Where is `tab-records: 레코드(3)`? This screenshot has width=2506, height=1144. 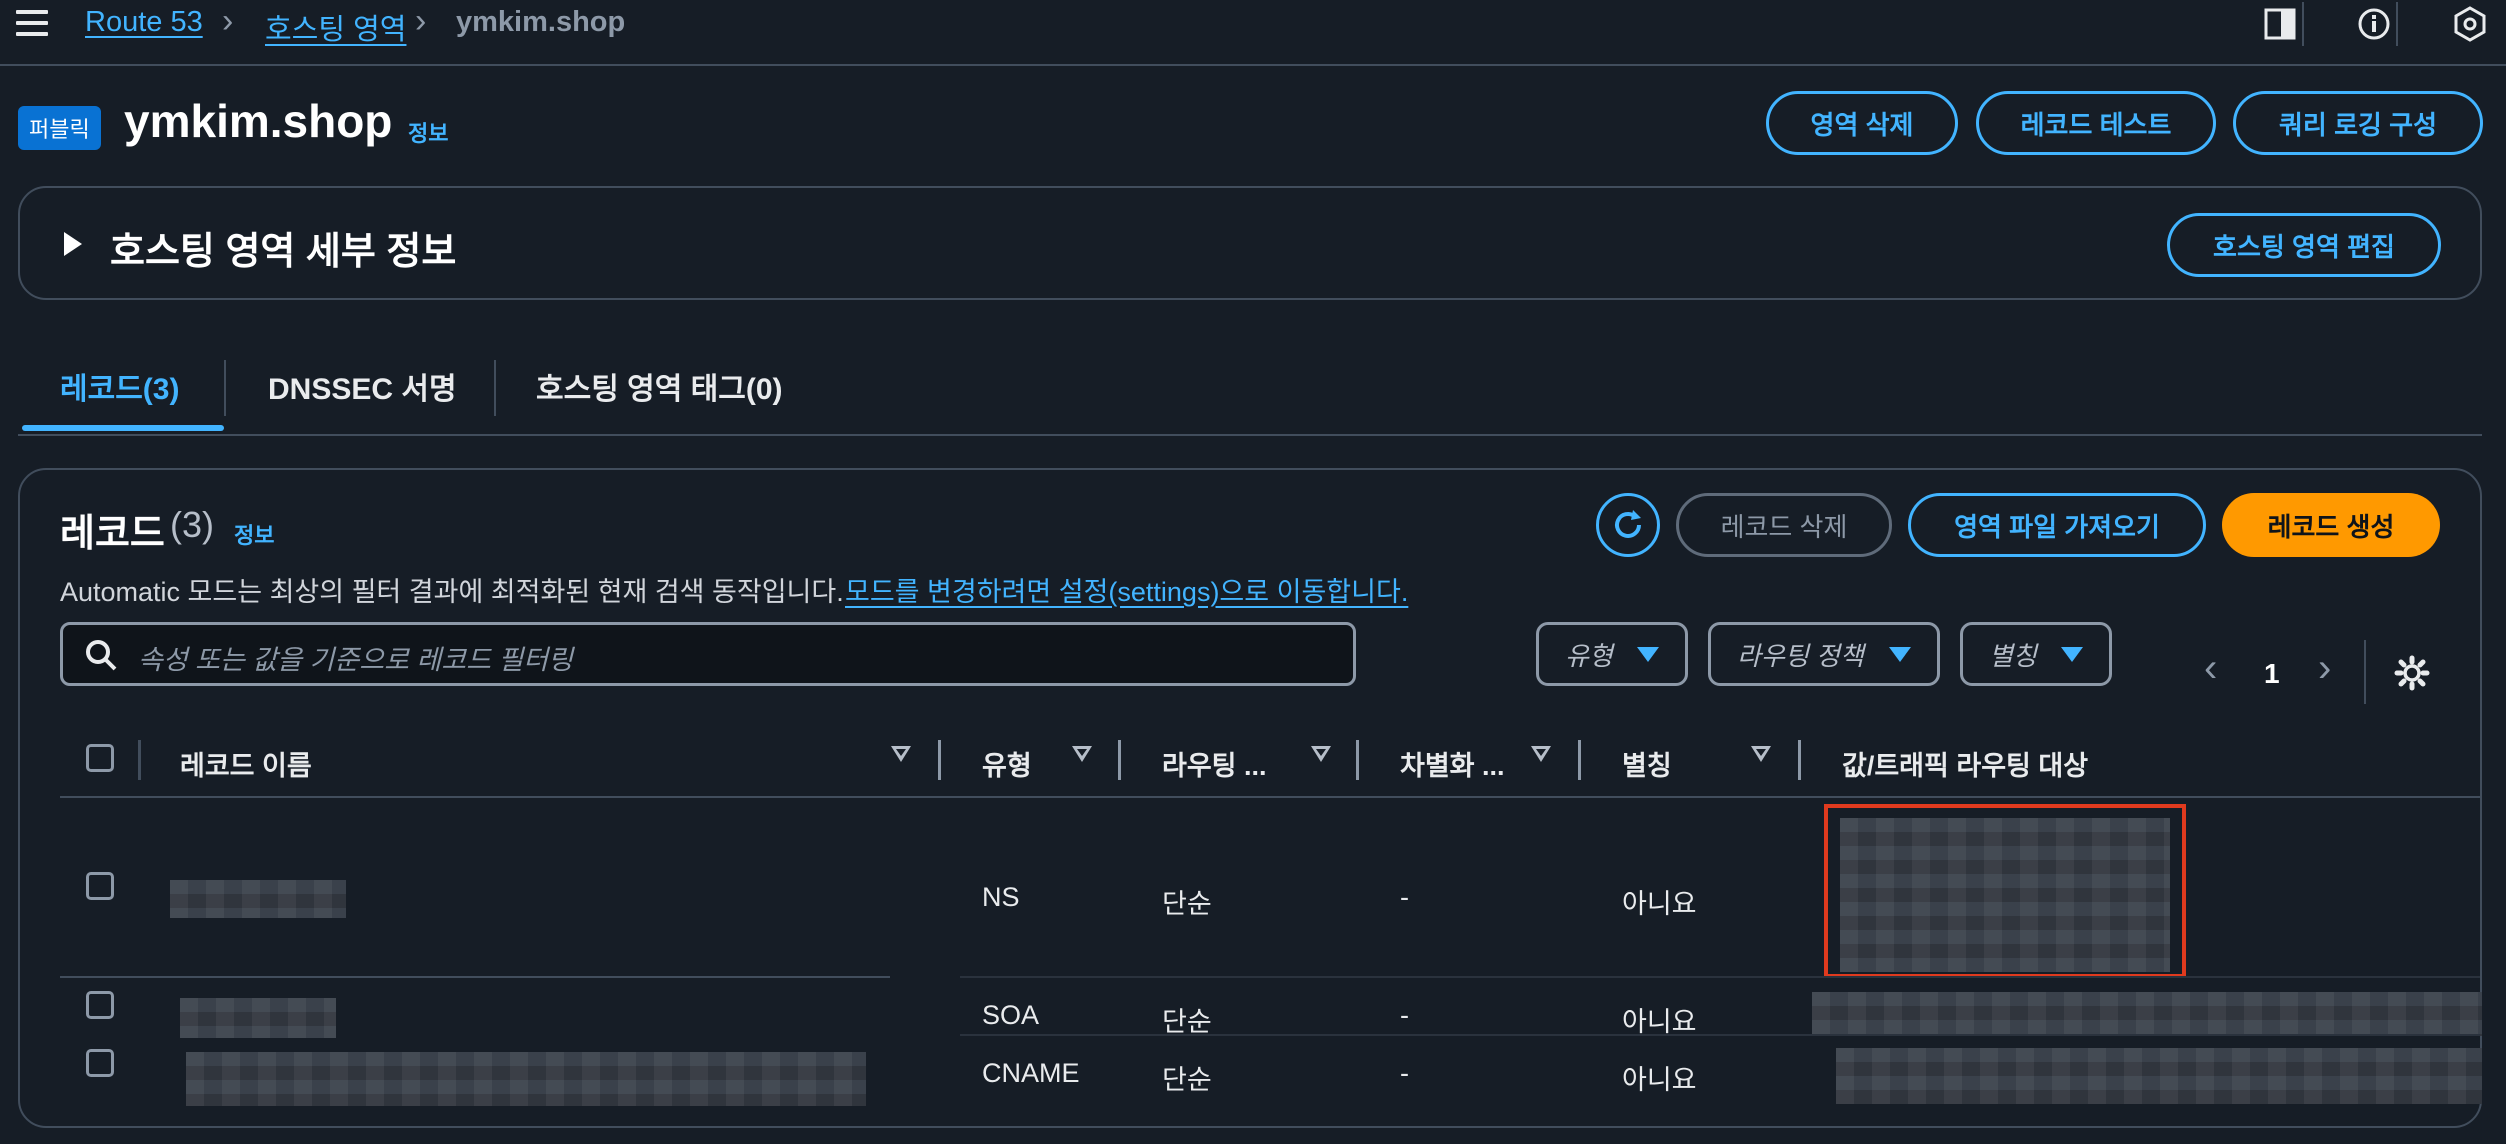
tab-records: 레코드(3) is located at coordinates (119, 386).